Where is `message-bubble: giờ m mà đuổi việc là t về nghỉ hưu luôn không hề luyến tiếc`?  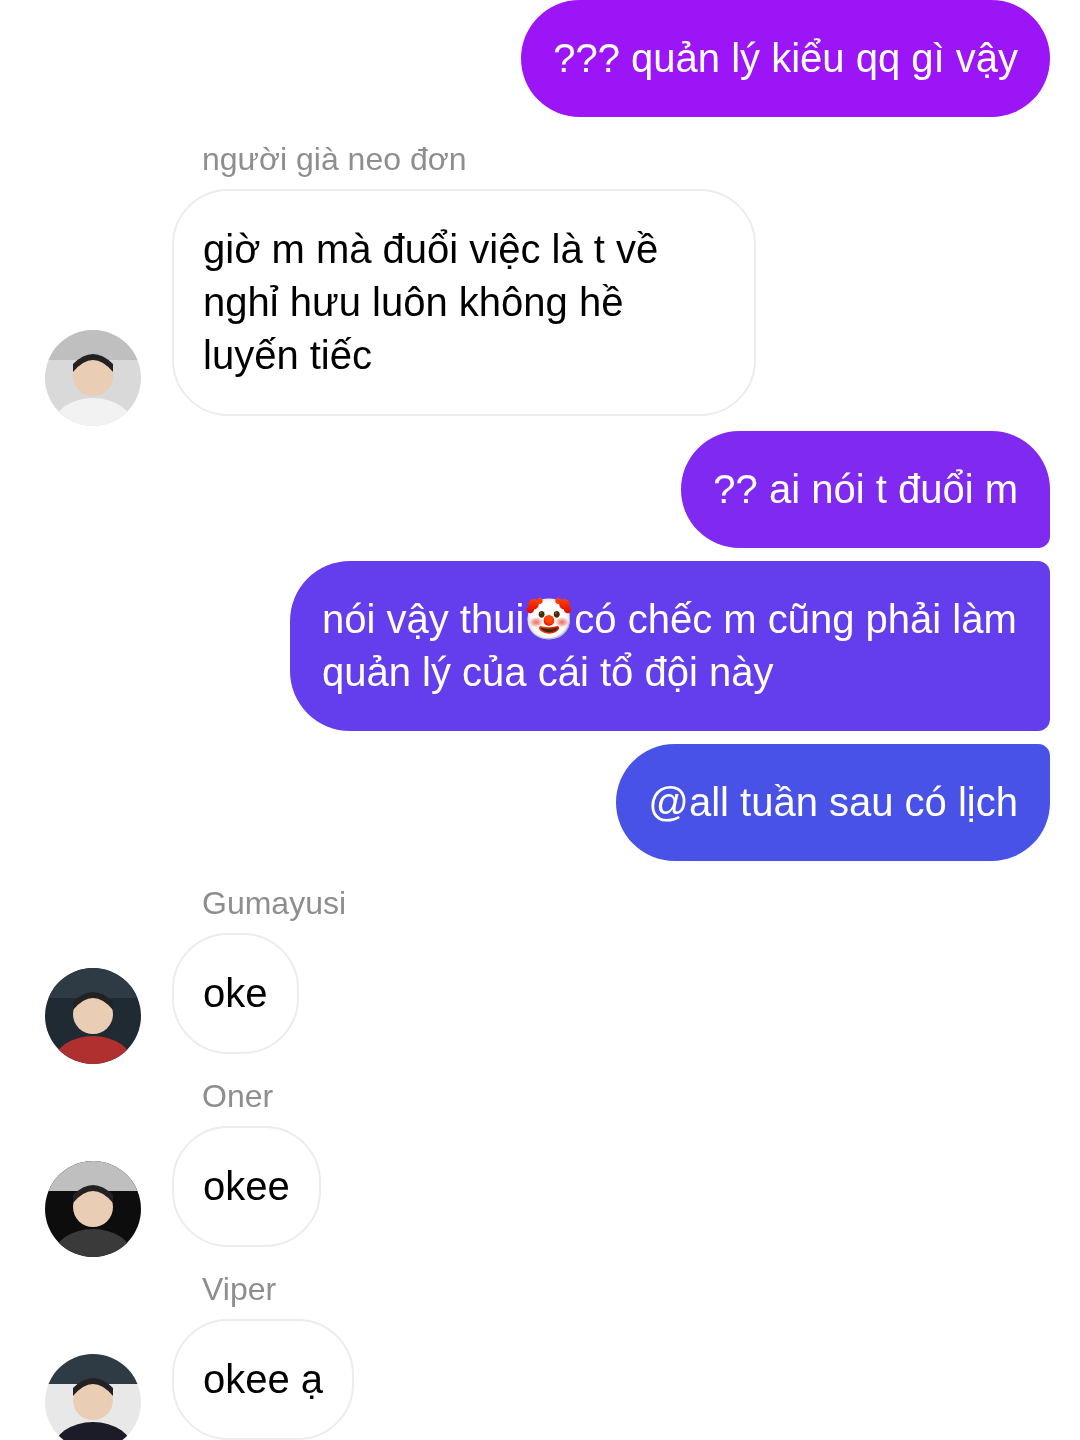
message-bubble: giờ m mà đuổi việc là t về nghỉ hưu luôn không hề luyến tiếc is located at coordinates (464, 302).